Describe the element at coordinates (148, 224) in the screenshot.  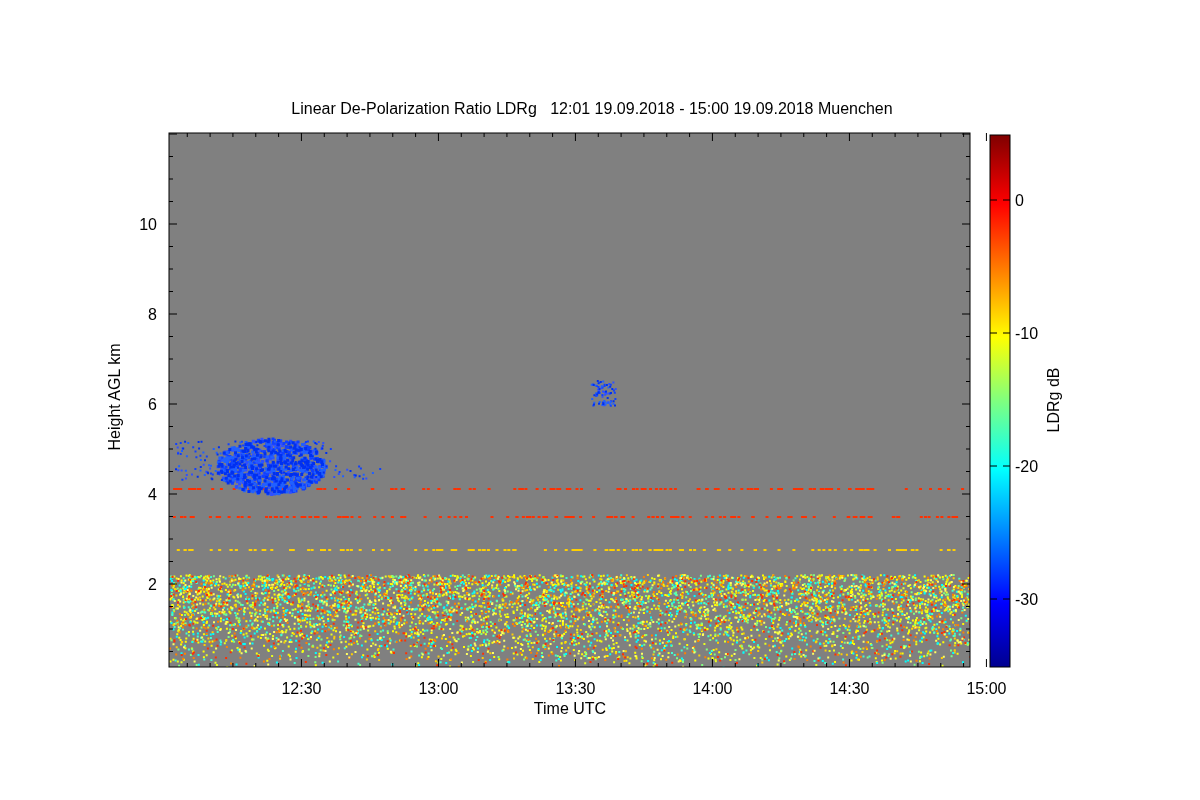
I see `y-tick-label: 10` at that location.